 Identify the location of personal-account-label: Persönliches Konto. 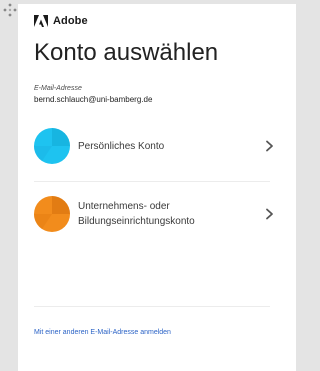
(171, 146).